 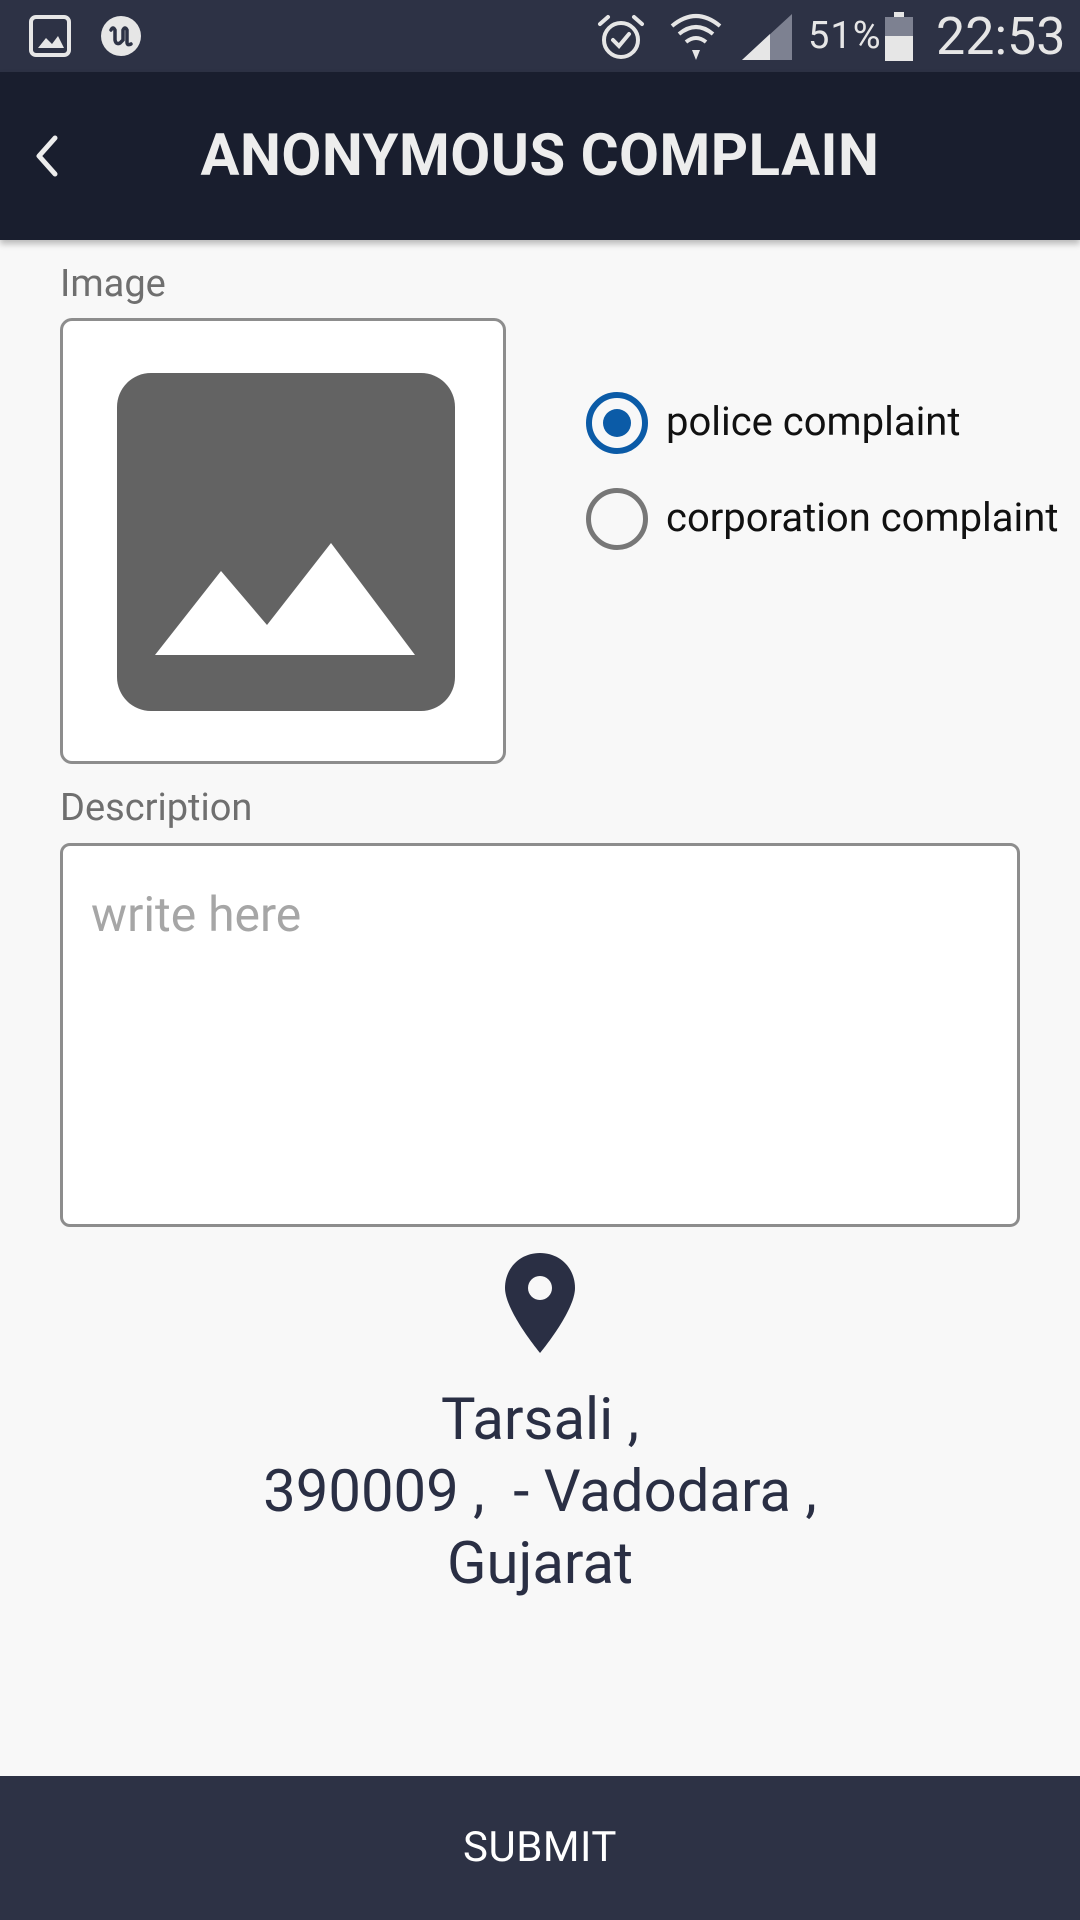 I want to click on battery-icon, so click(x=899, y=36).